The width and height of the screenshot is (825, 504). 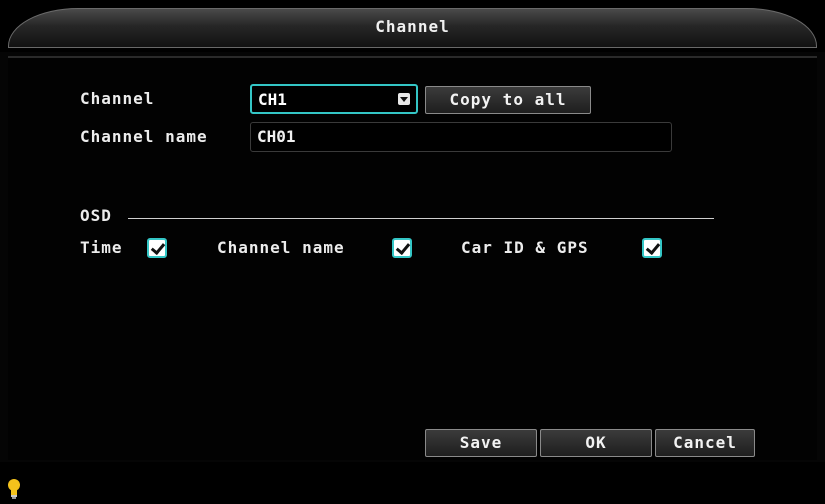 What do you see at coordinates (461, 137) in the screenshot?
I see `channel-name-field: CH01` at bounding box center [461, 137].